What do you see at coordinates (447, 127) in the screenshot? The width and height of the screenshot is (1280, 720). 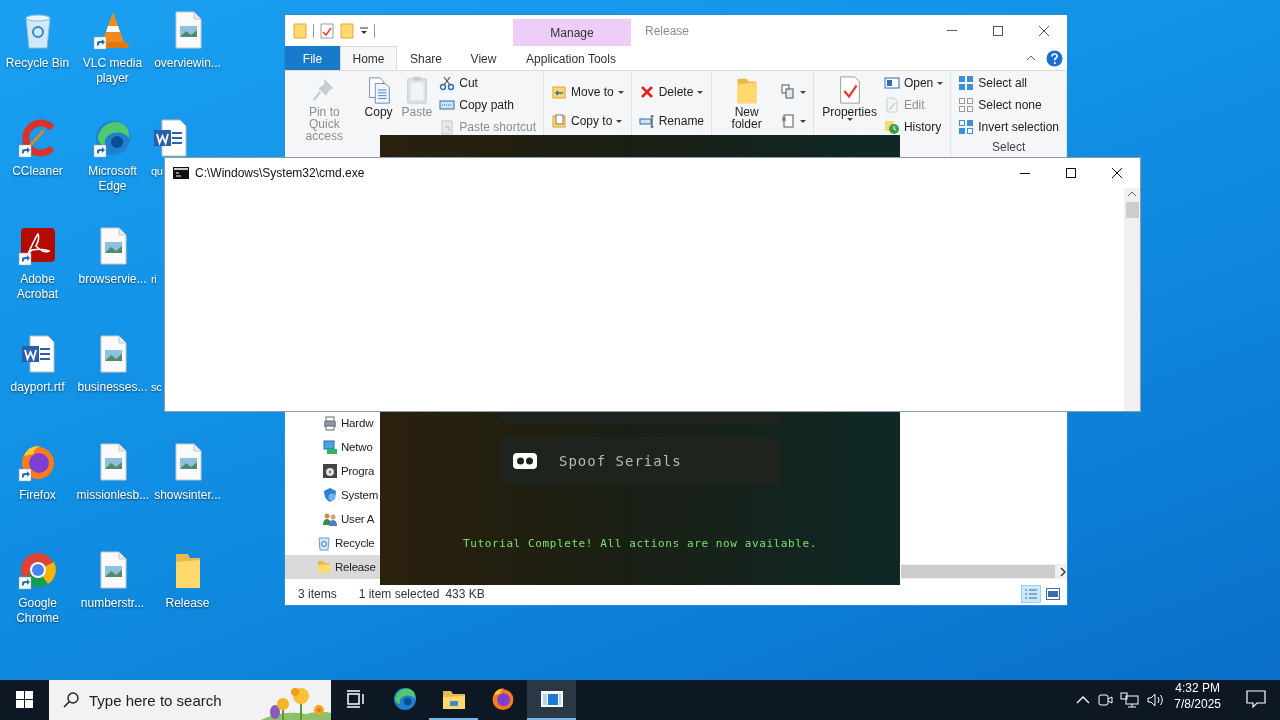 I see `clipboard-icon` at bounding box center [447, 127].